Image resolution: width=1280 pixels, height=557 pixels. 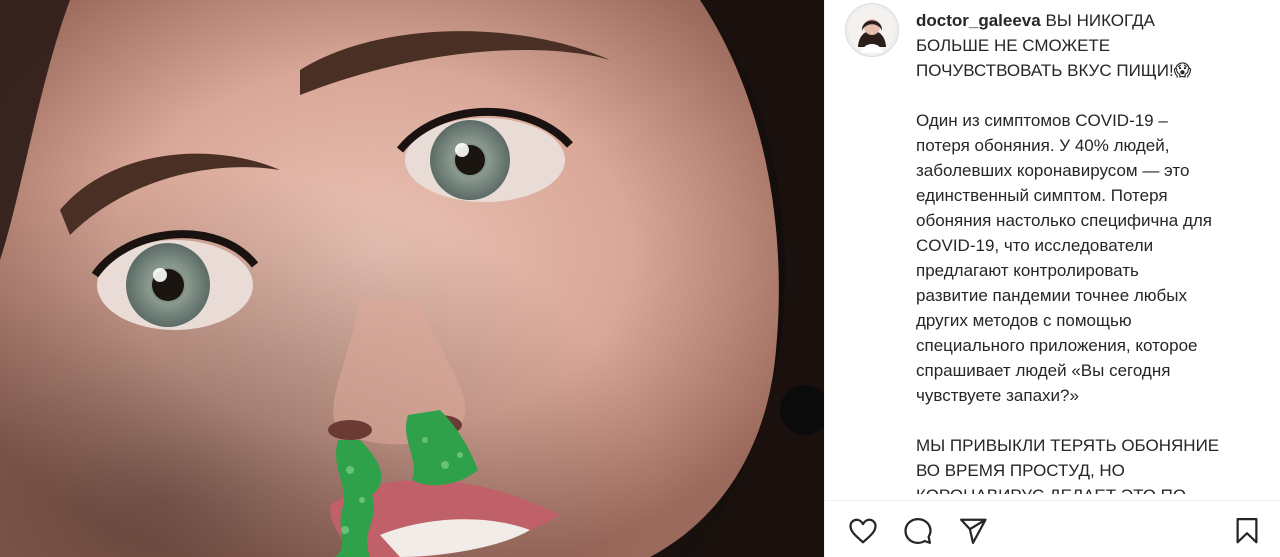 I want to click on save-button, so click(x=1247, y=531).